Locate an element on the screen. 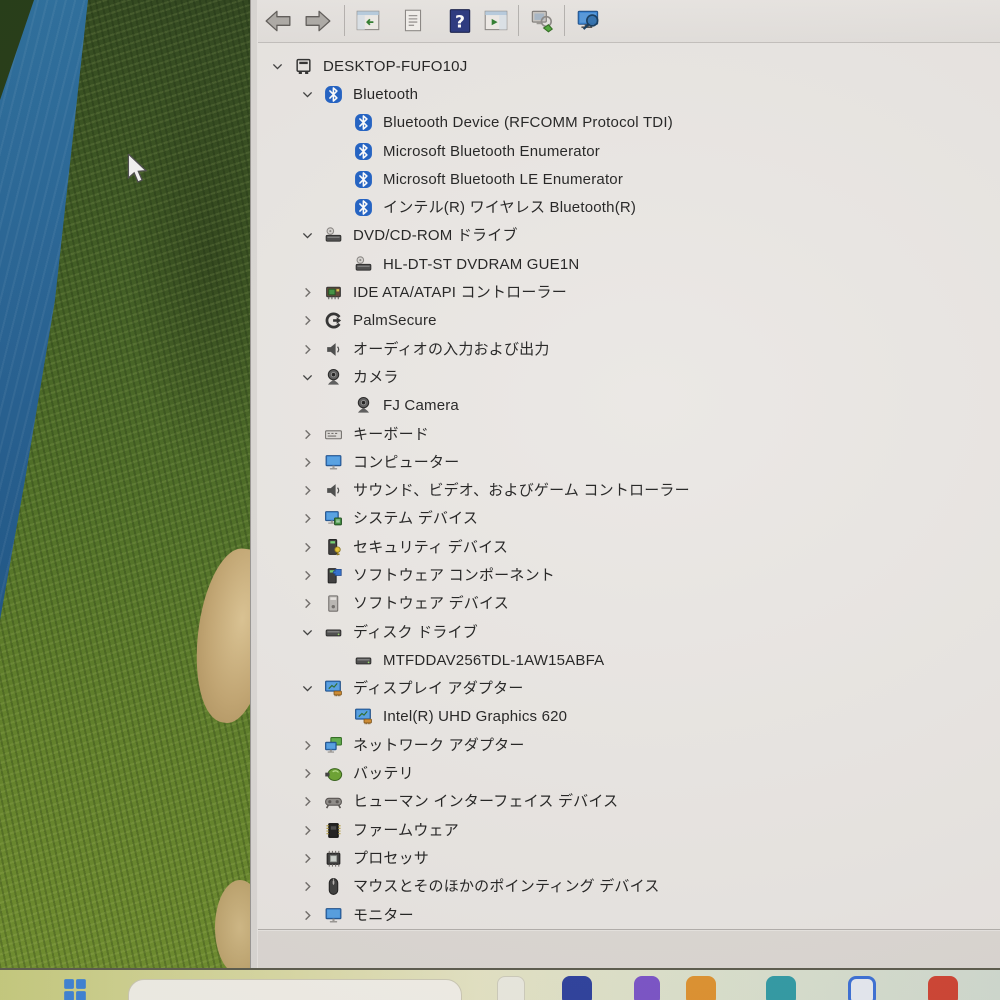 Image resolution: width=1000 pixels, height=1000 pixels. tree-item: Microsoft Bluetooth Enumerator is located at coordinates (629, 151).